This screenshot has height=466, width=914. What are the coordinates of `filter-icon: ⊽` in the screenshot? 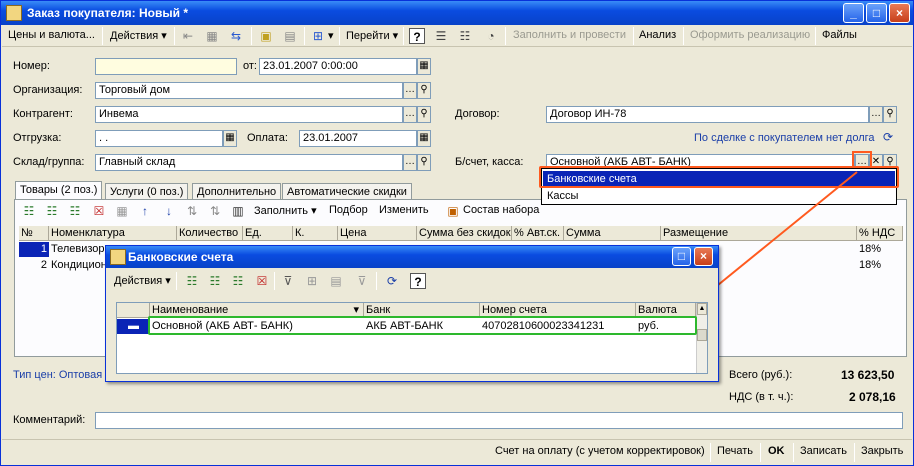 It's located at (288, 281).